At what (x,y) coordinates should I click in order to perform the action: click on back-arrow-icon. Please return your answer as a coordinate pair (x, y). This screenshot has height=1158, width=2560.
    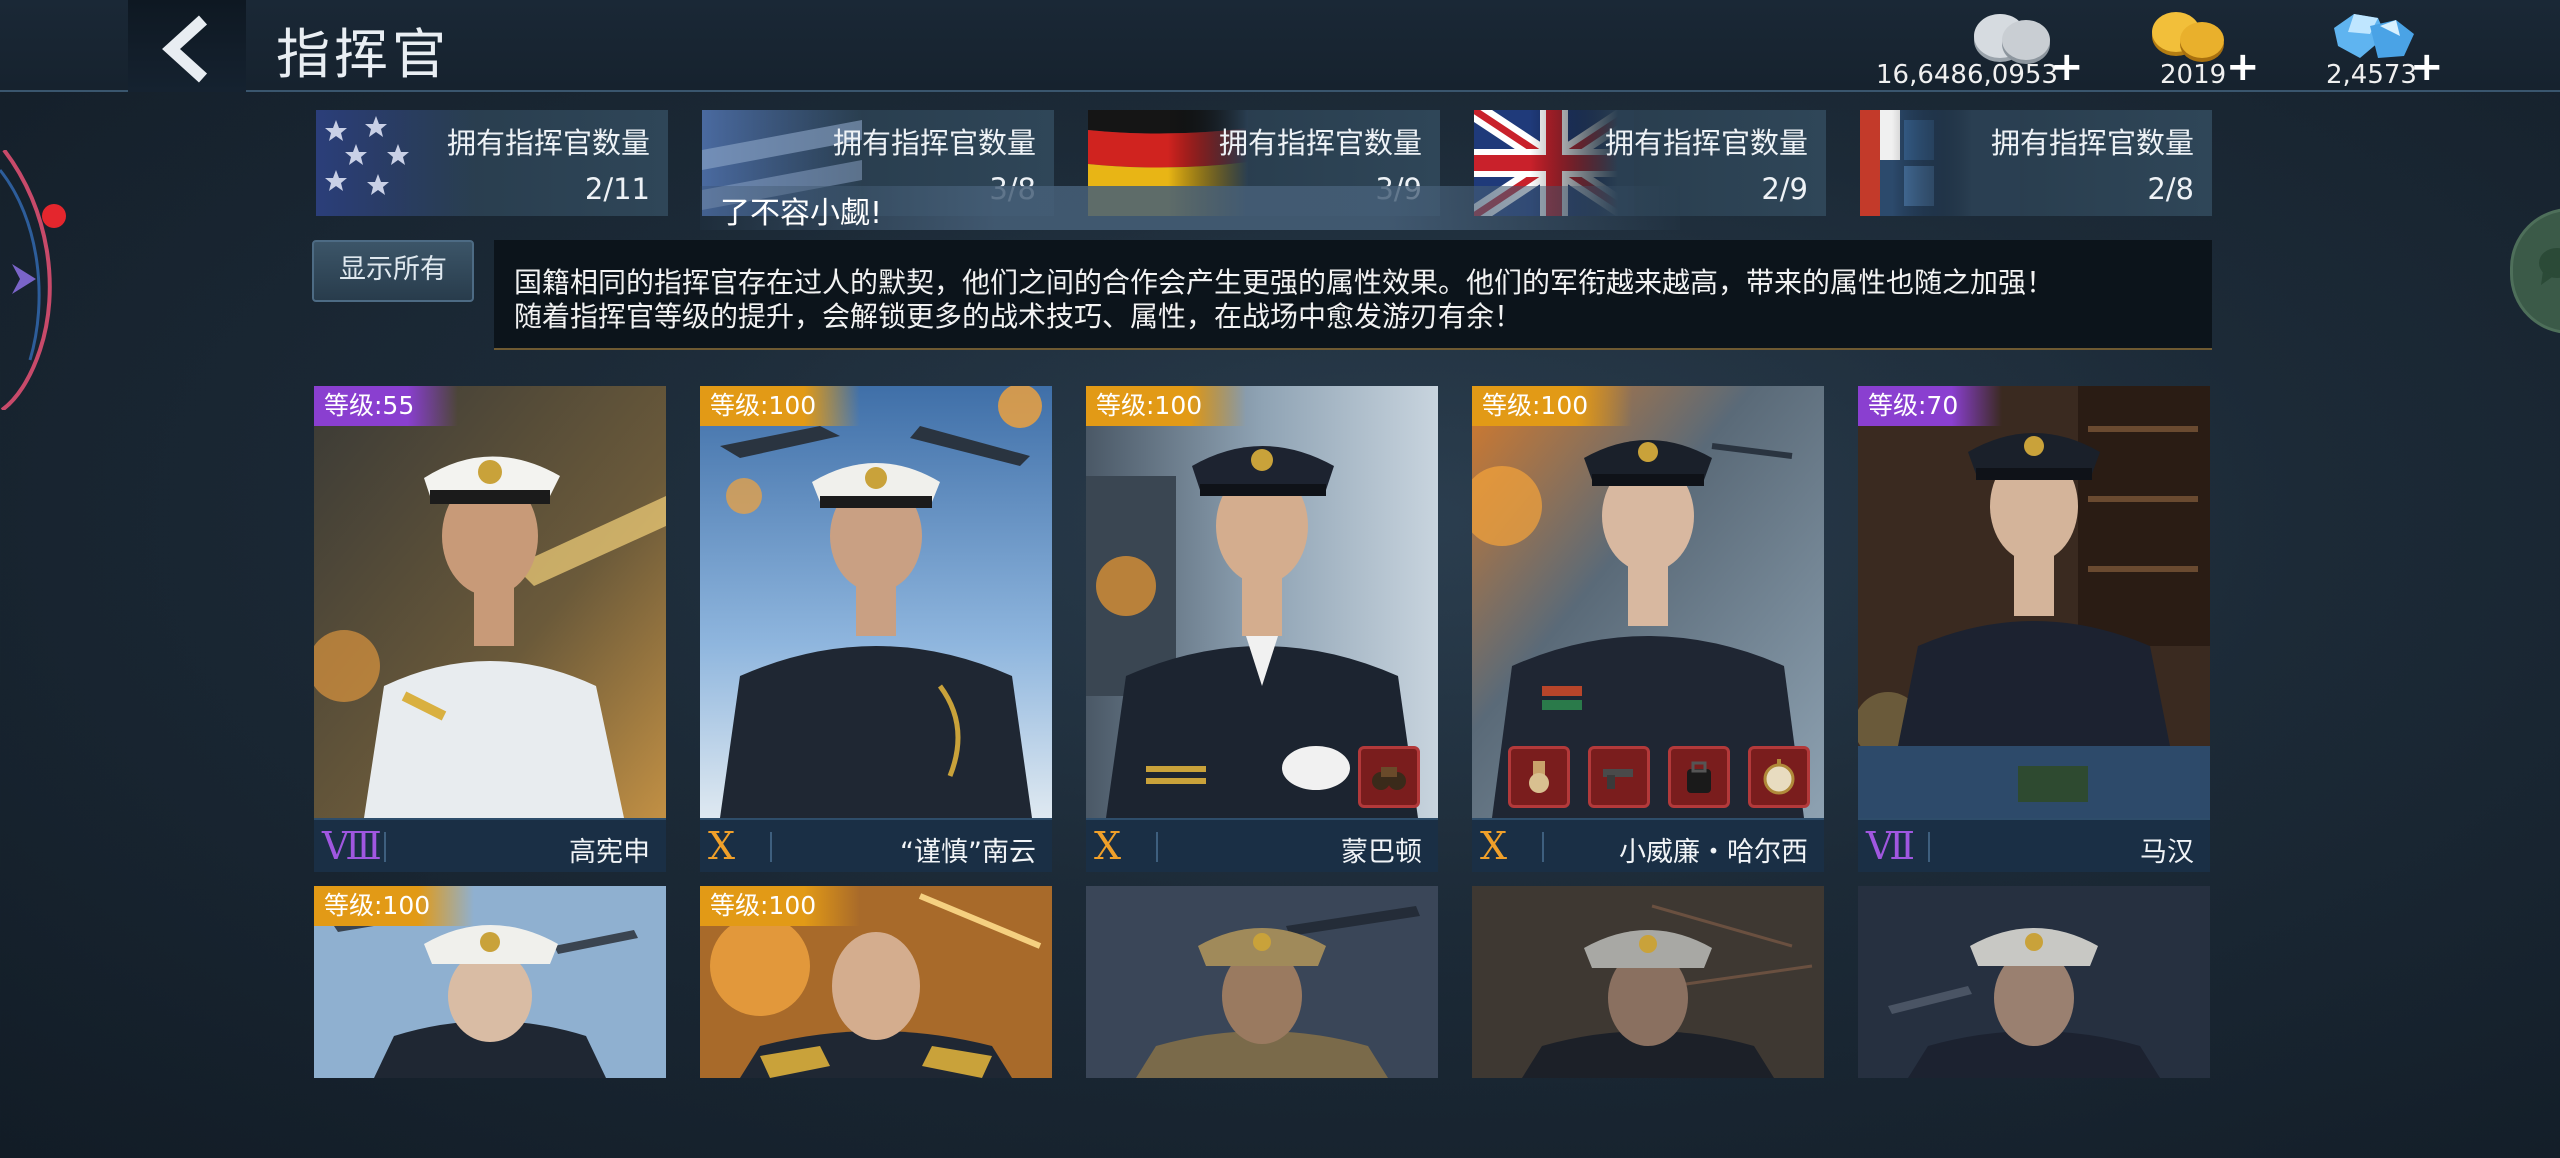
    Looking at the image, I should click on (185, 49).